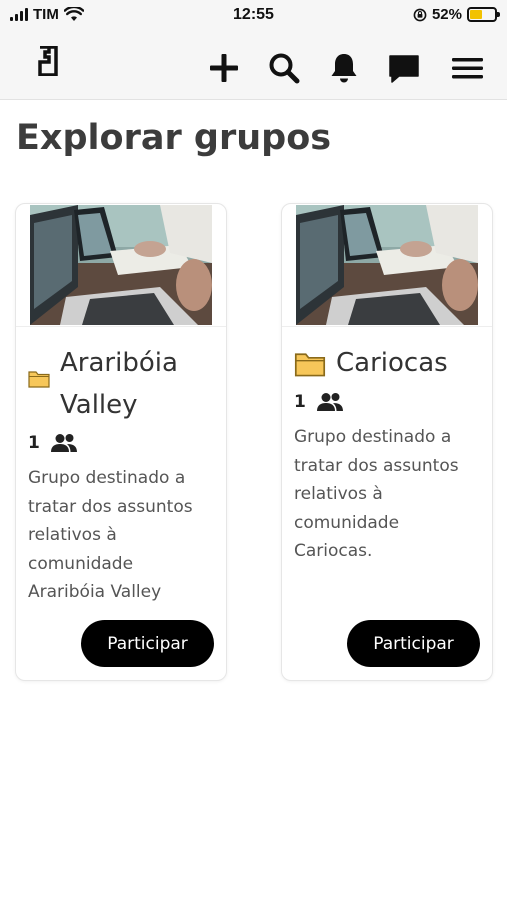  Describe the element at coordinates (284, 68) in the screenshot. I see `search-icon` at that location.